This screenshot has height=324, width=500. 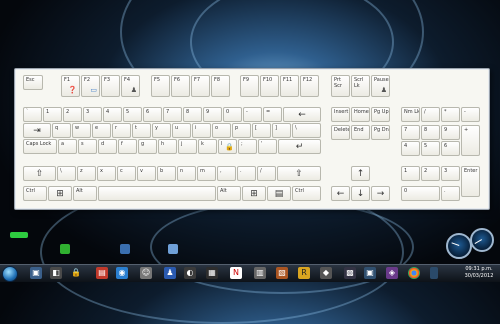 I want to click on key-z: z, so click(x=86, y=173).